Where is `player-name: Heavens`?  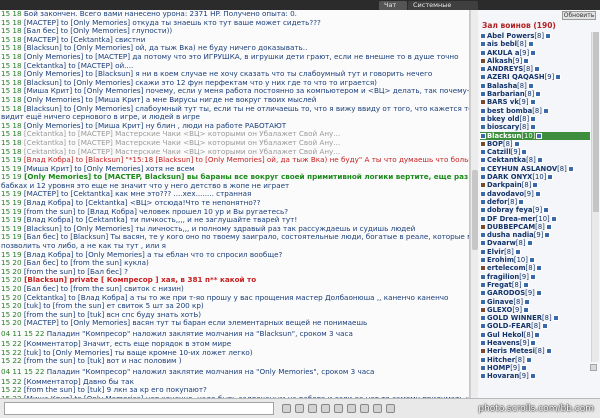
player-name: Heavens is located at coordinates (503, 343).